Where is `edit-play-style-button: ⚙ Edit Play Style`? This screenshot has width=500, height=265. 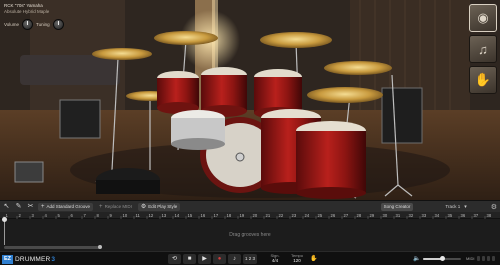
edit-play-style-button: ⚙ Edit Play Style is located at coordinates (159, 206).